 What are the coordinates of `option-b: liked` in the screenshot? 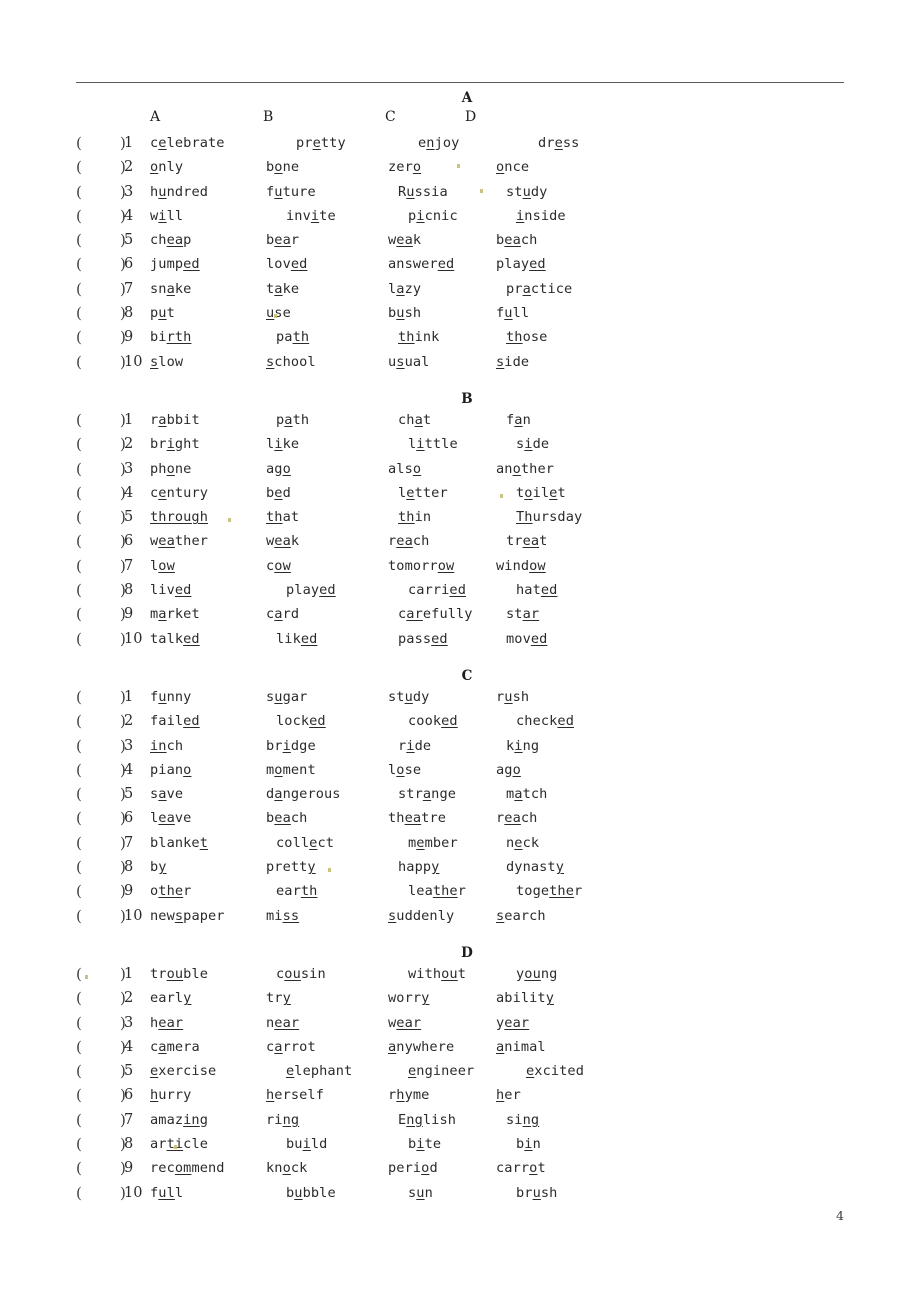 It's located at (296, 639).